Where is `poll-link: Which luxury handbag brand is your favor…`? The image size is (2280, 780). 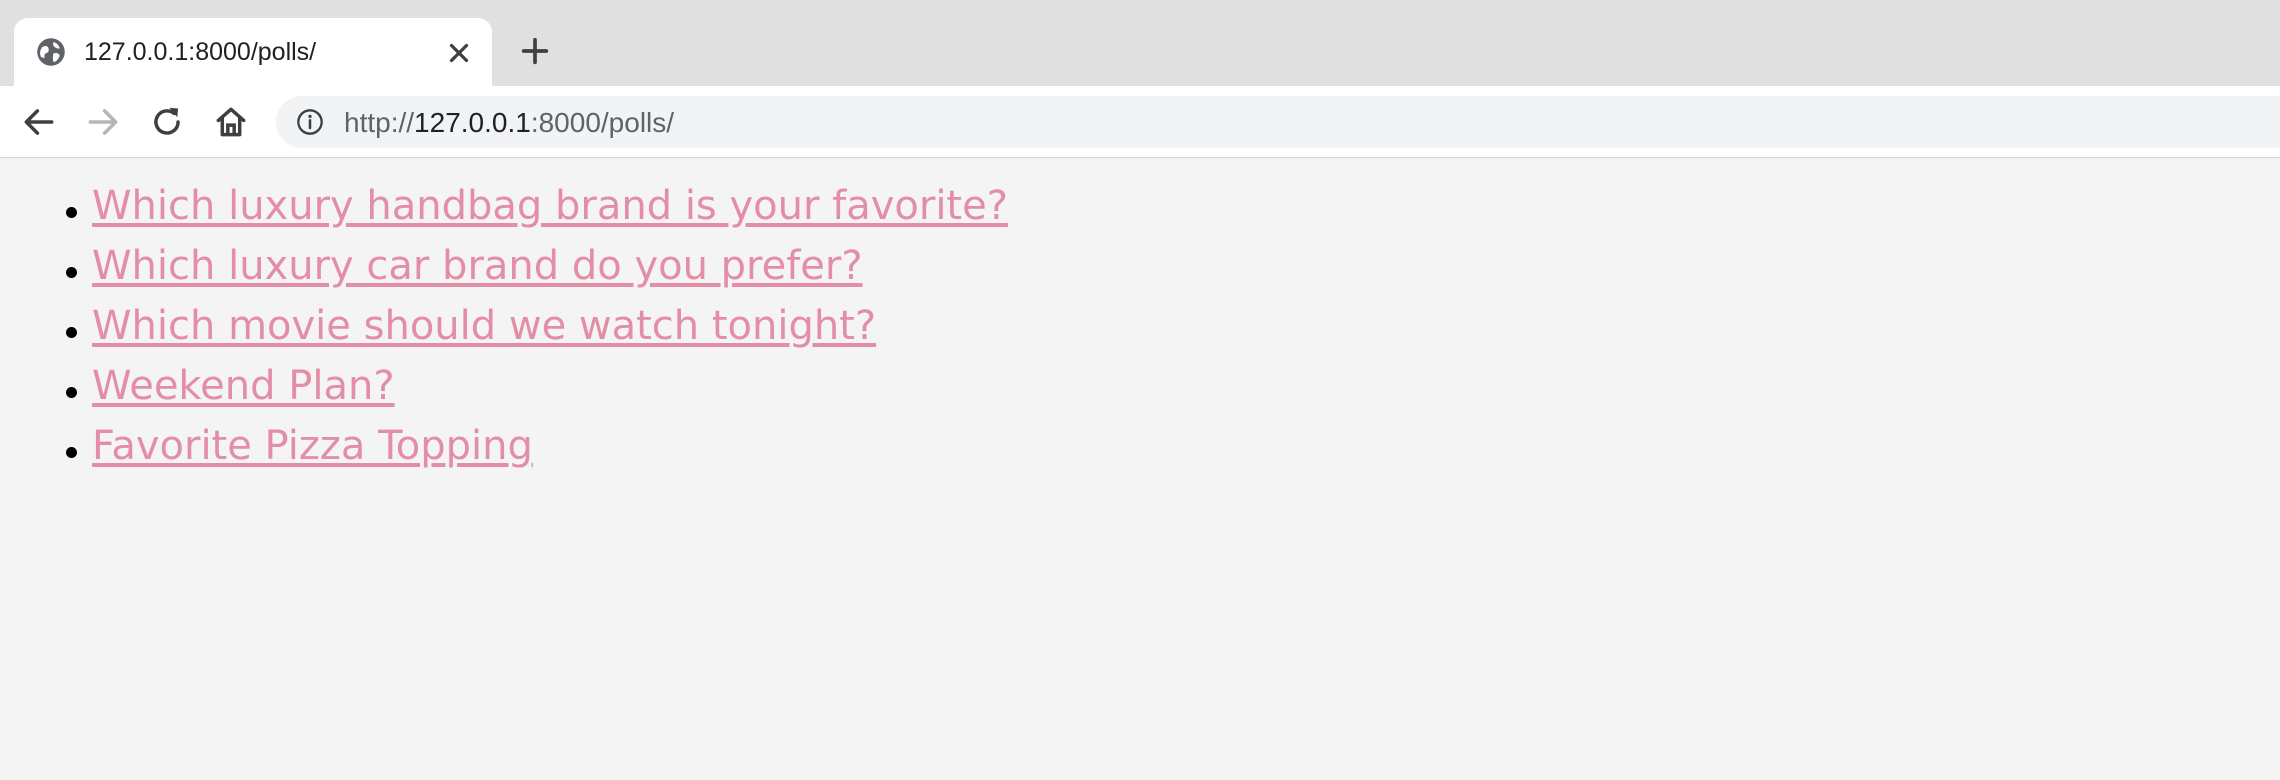
poll-link: Which luxury handbag brand is your favor… is located at coordinates (550, 206).